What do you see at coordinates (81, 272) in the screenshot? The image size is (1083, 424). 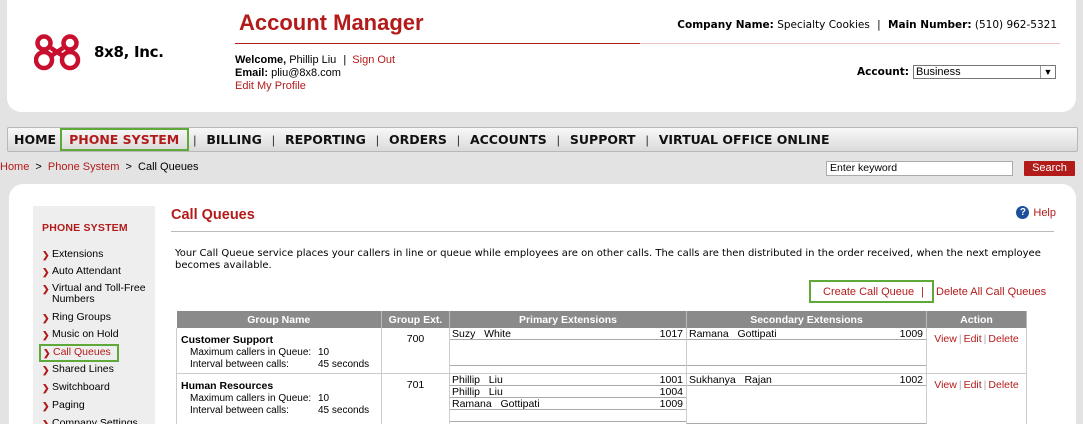 I see `sidebar-item-auto-attendant: ❯ Auto Attendant` at bounding box center [81, 272].